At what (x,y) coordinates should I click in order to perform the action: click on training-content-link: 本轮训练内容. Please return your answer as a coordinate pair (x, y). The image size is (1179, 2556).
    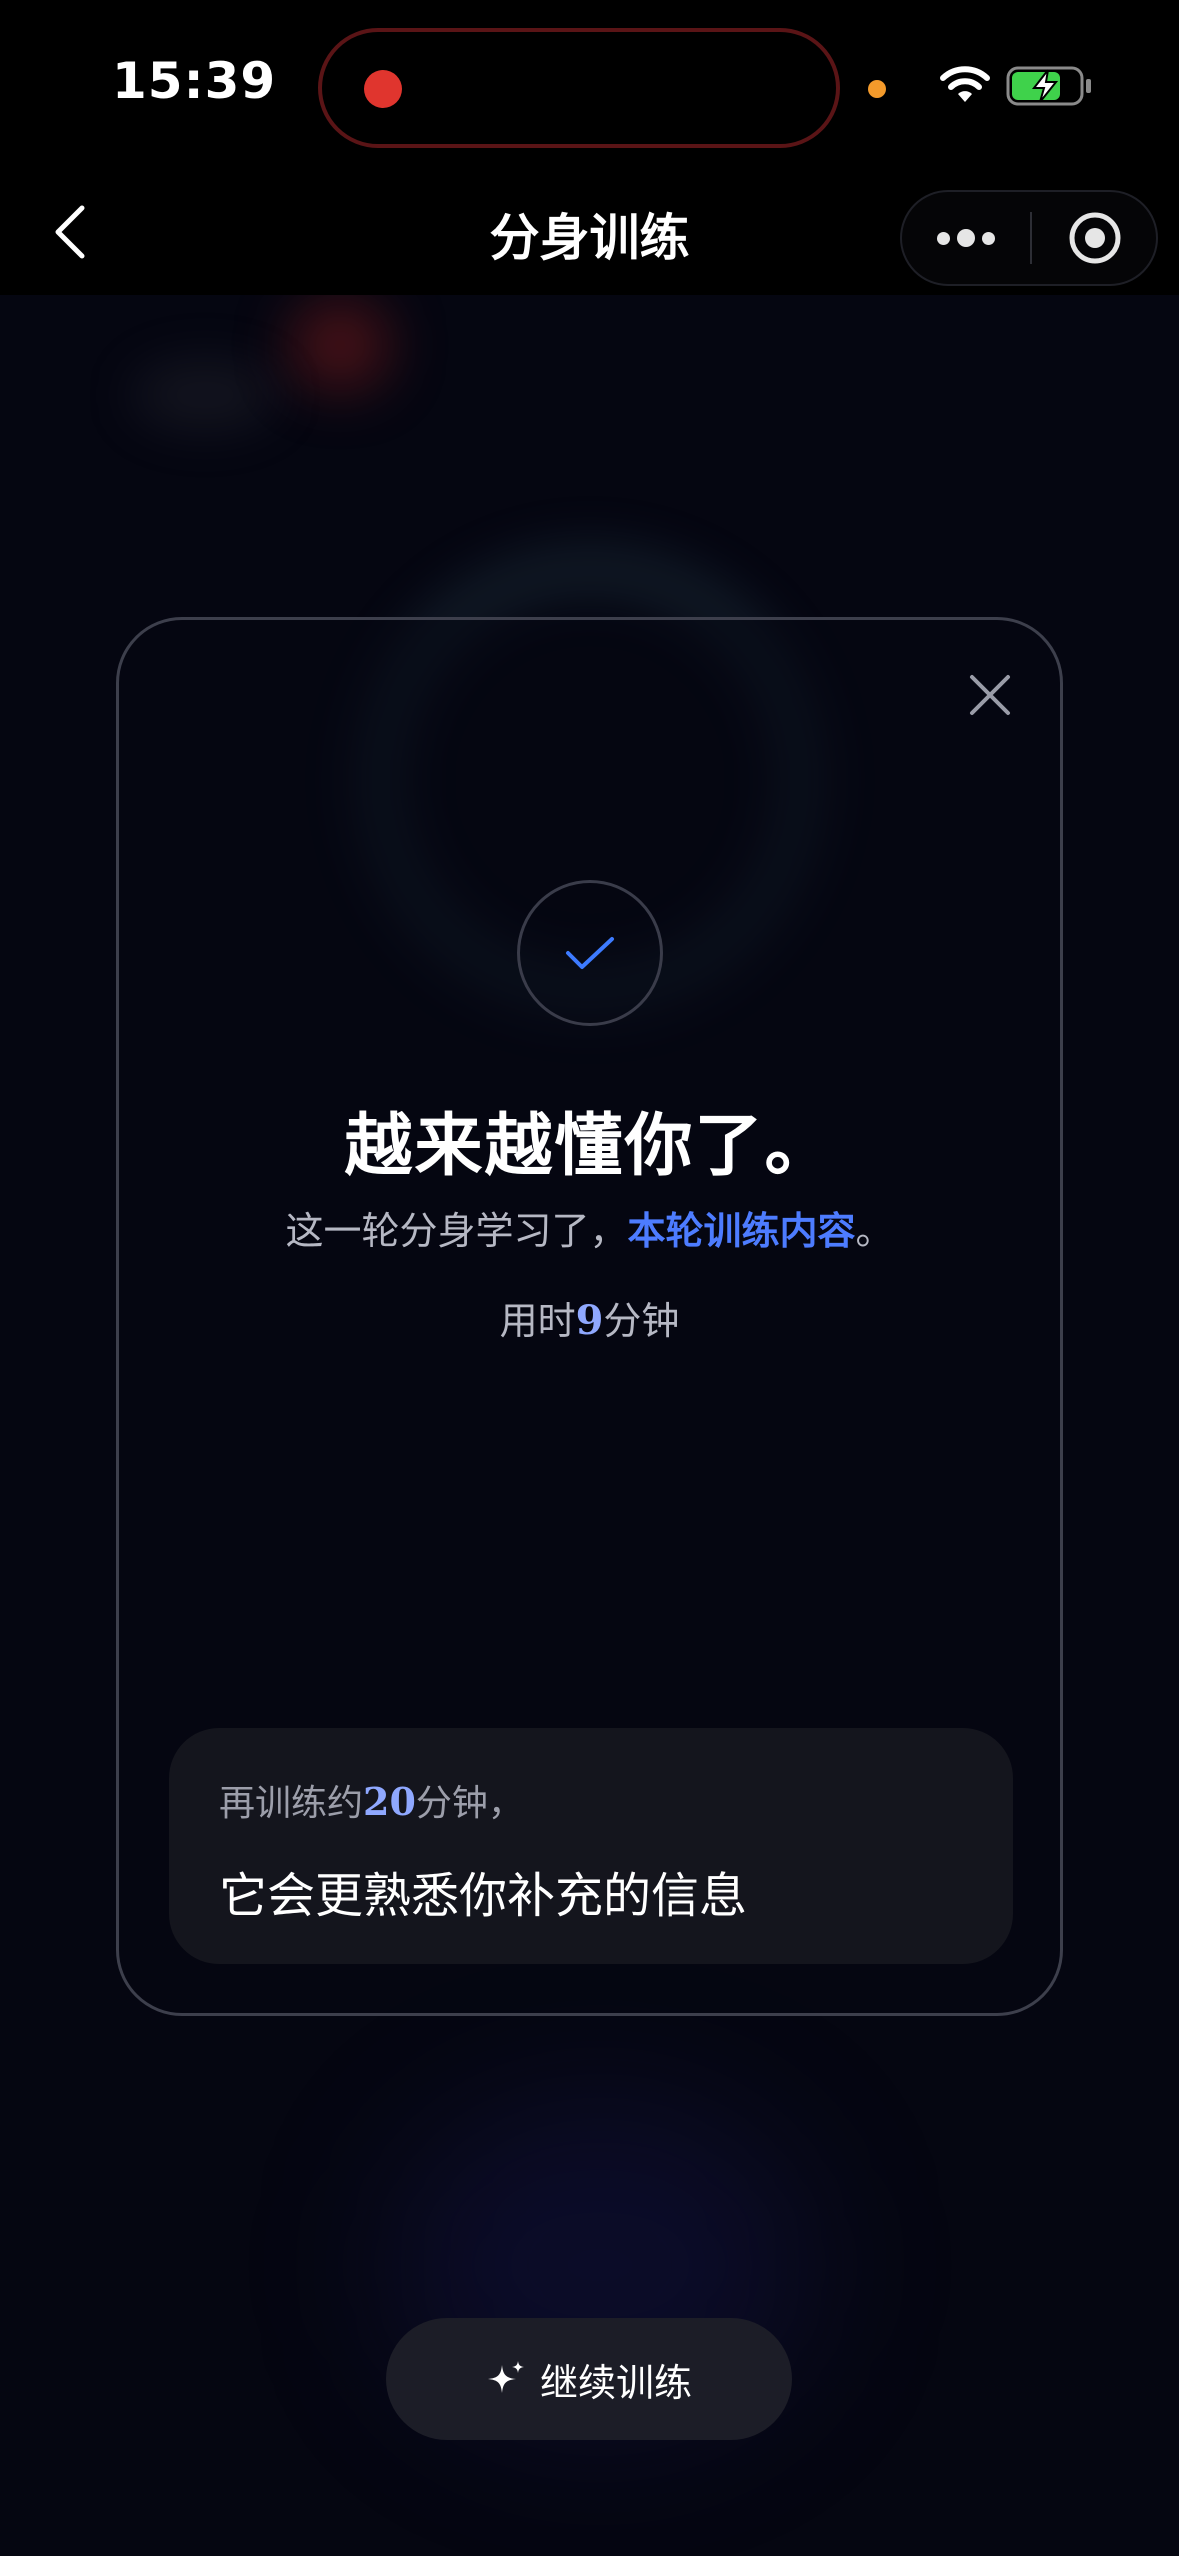
    Looking at the image, I should click on (741, 1231).